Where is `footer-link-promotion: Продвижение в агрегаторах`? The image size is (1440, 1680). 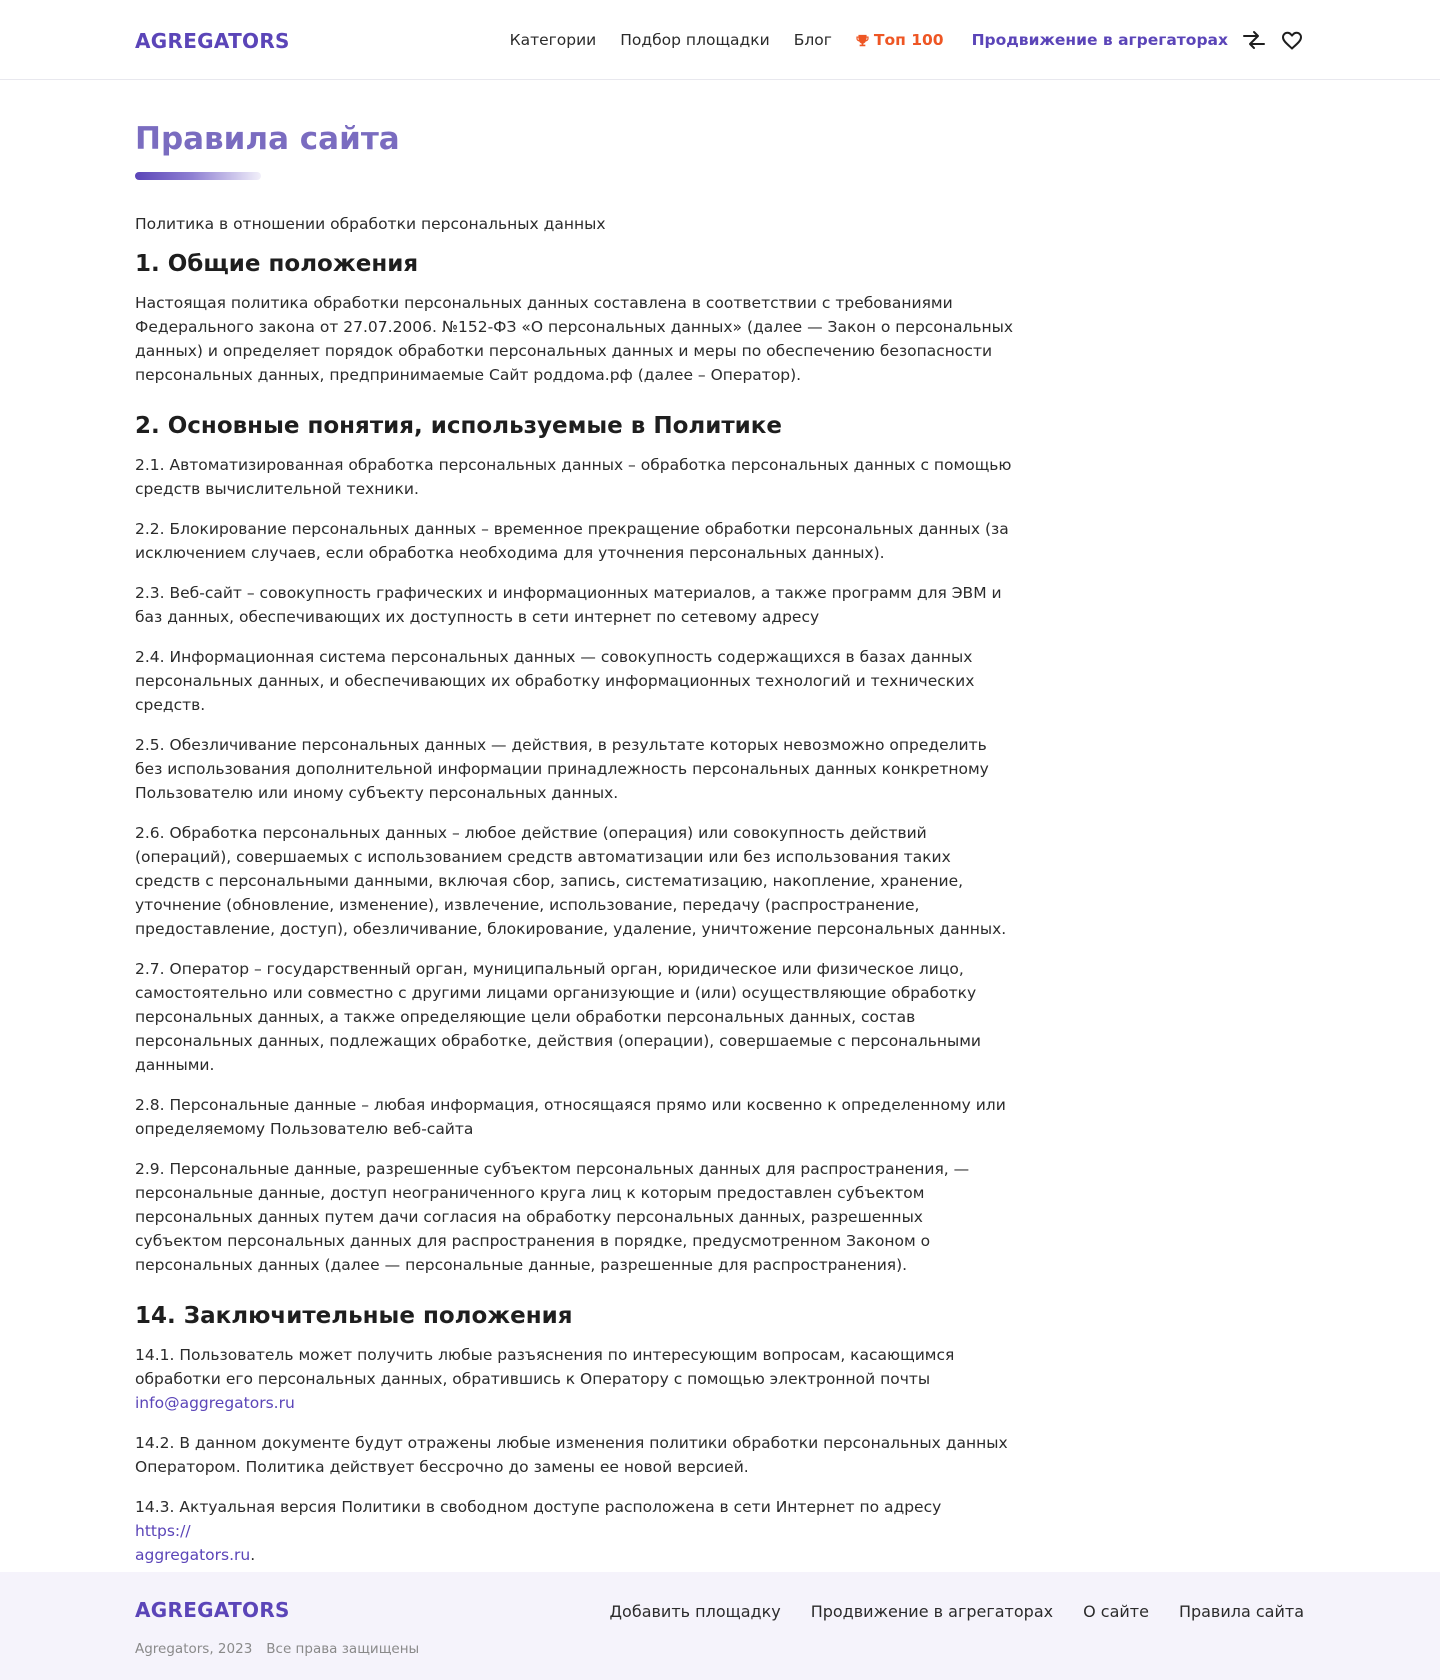 footer-link-promotion: Продвижение в агрегаторах is located at coordinates (932, 1611).